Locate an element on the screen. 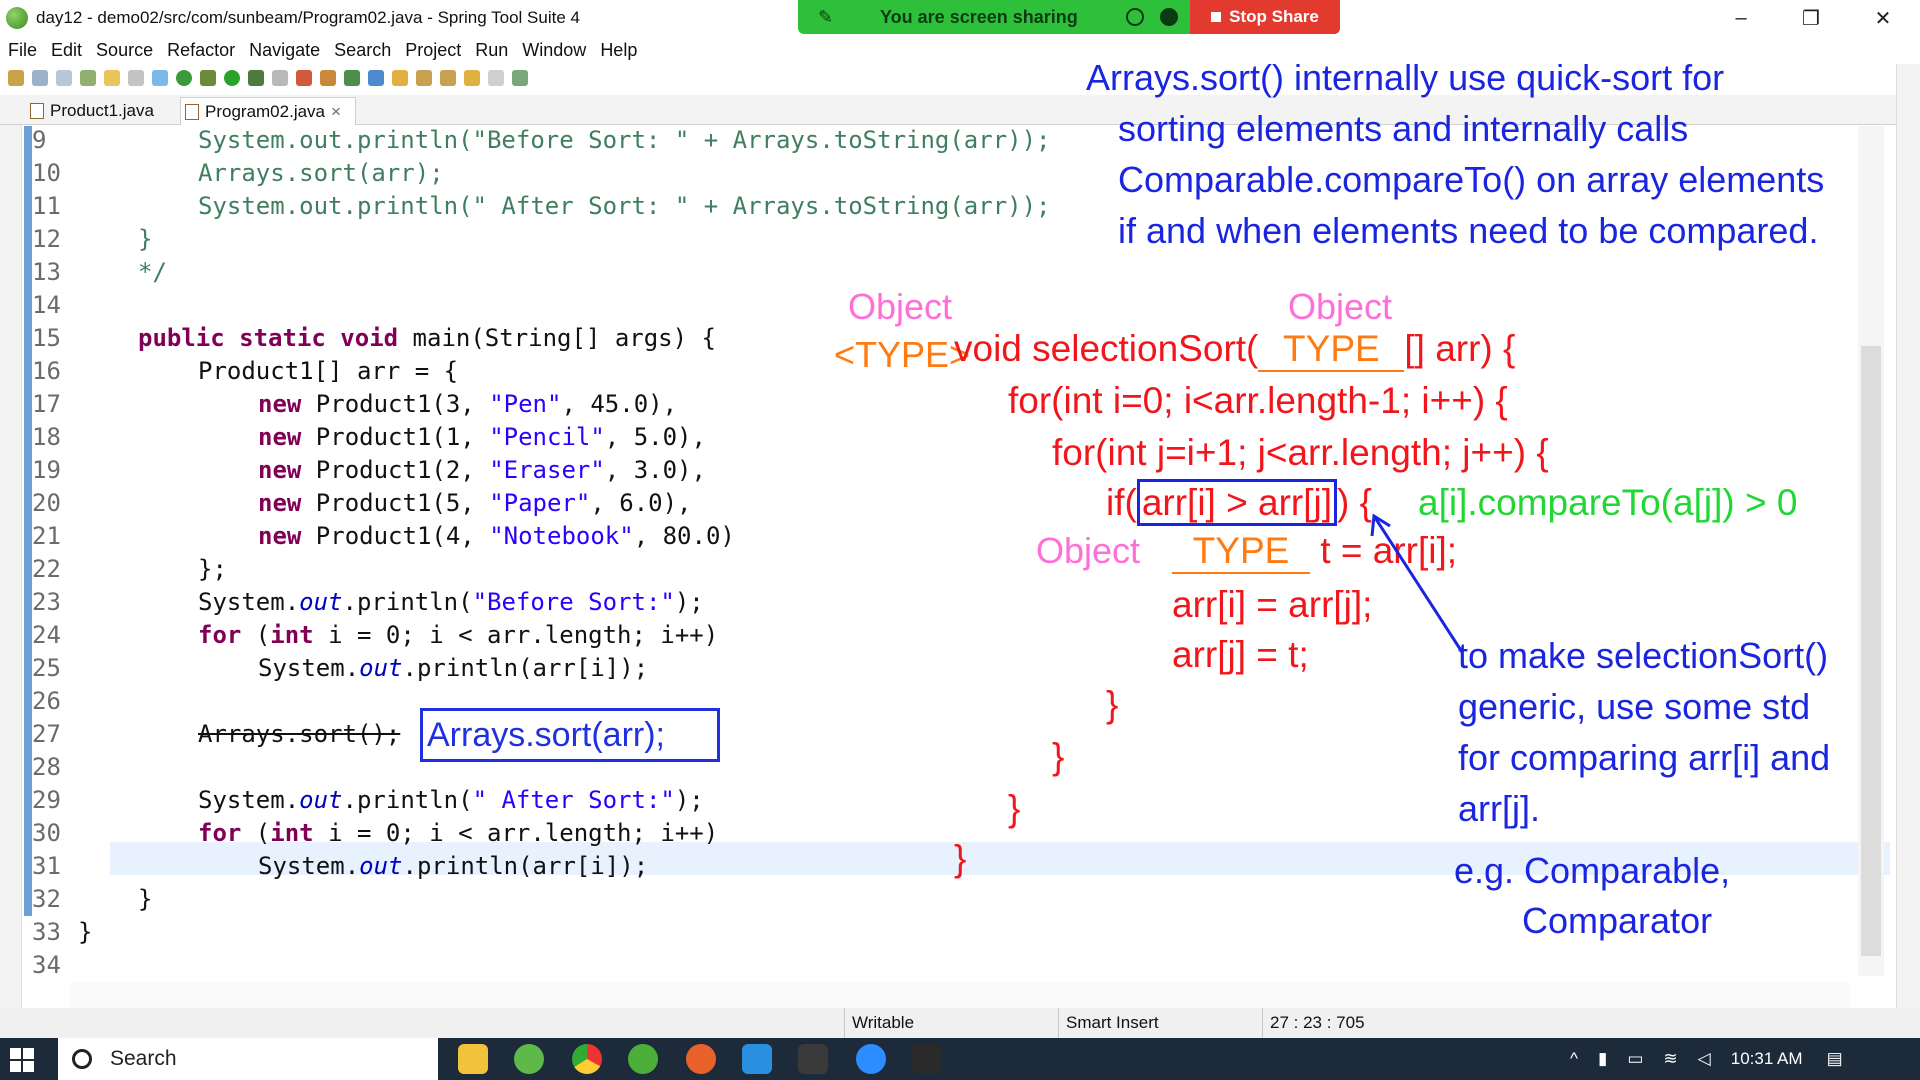  vertical-scrollbar is located at coordinates (1871, 551).